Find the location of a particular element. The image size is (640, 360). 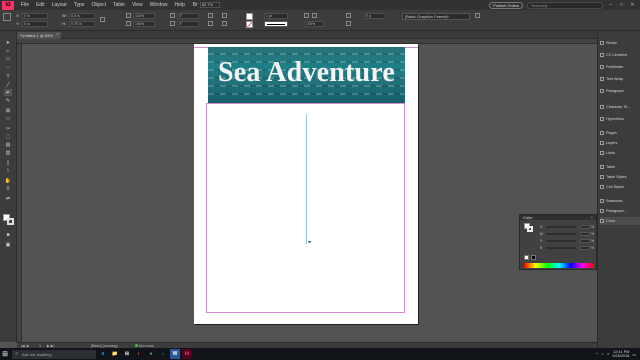

bridge-icon: Br is located at coordinates (195, 5).